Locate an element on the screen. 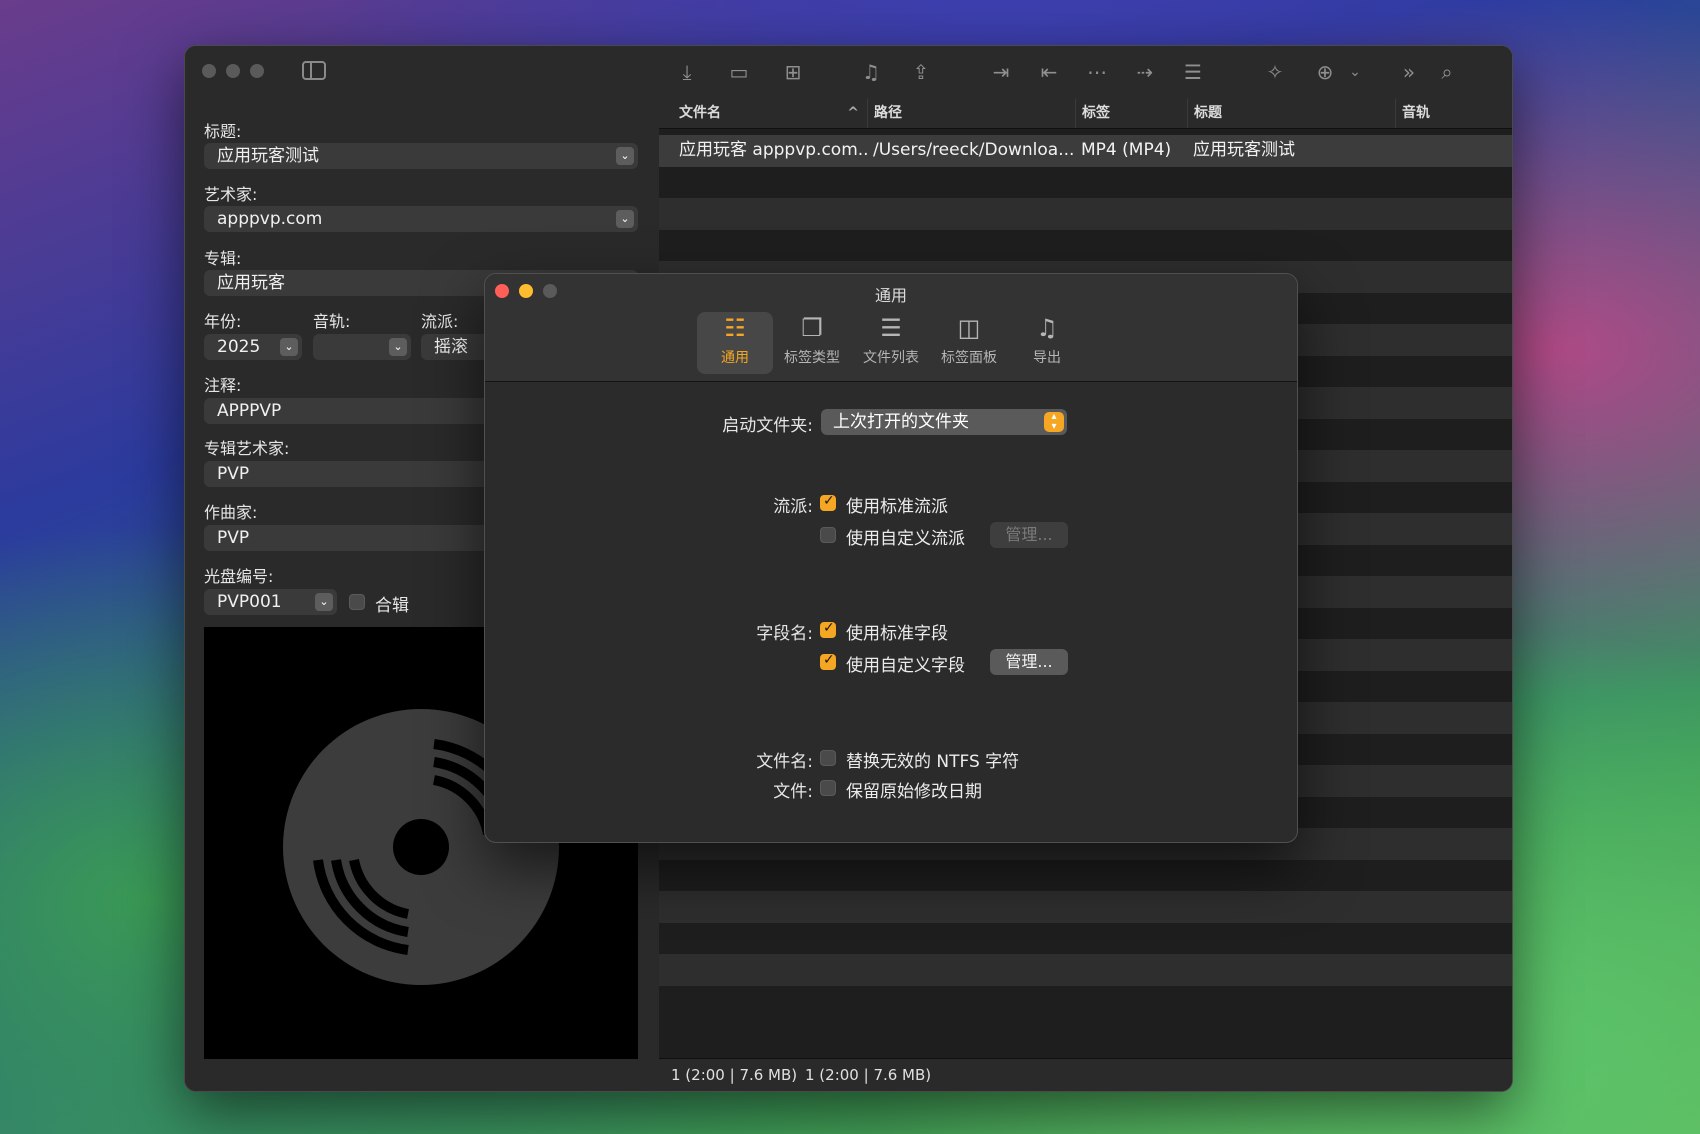 Image resolution: width=1700 pixels, height=1134 pixels. import-icon: ⤓ is located at coordinates (687, 72).